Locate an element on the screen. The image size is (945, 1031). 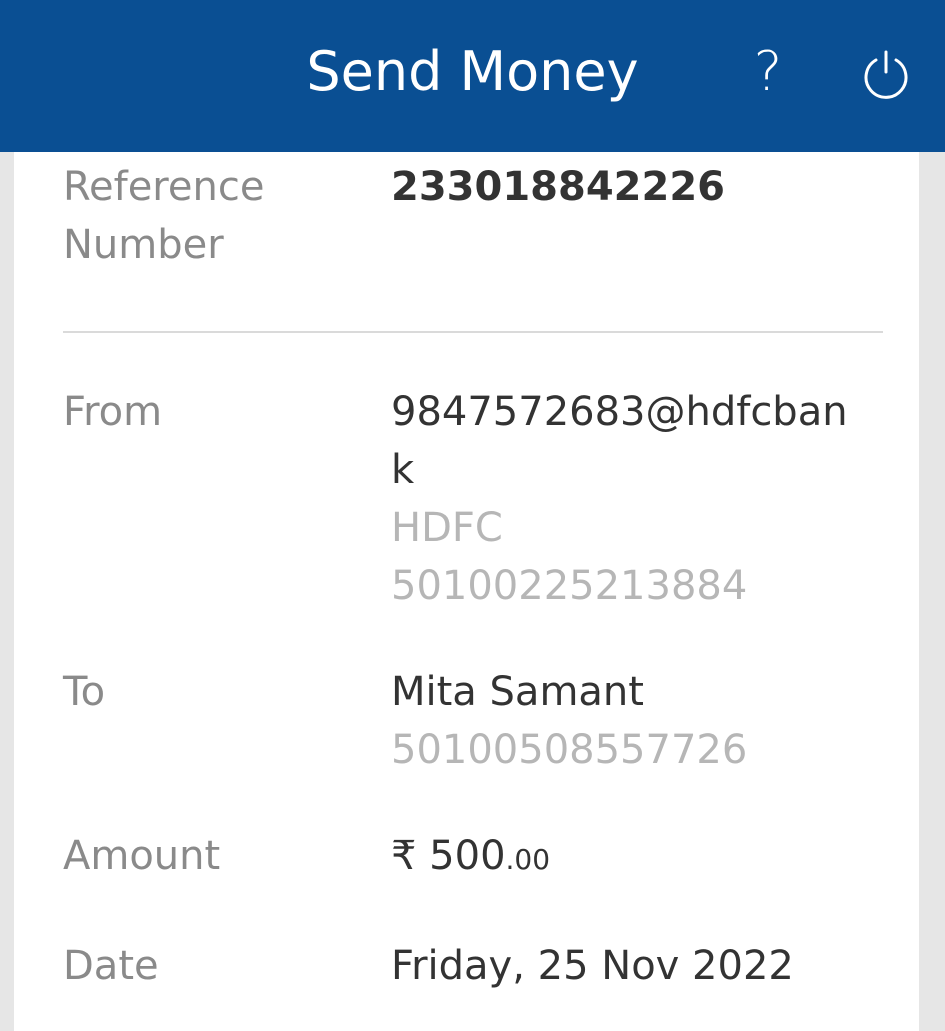
to-label: To is located at coordinates (84, 692).